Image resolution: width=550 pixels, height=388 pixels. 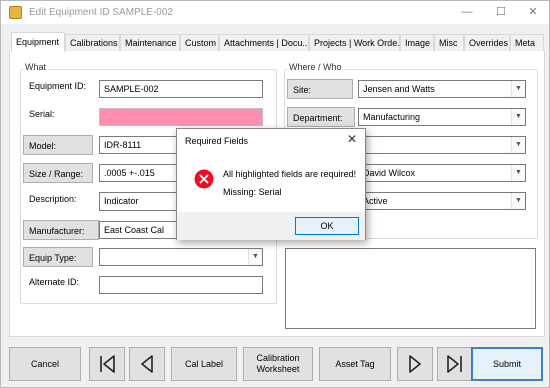 What do you see at coordinates (442, 117) in the screenshot?
I see `department-combo: Manufacturing ▼` at bounding box center [442, 117].